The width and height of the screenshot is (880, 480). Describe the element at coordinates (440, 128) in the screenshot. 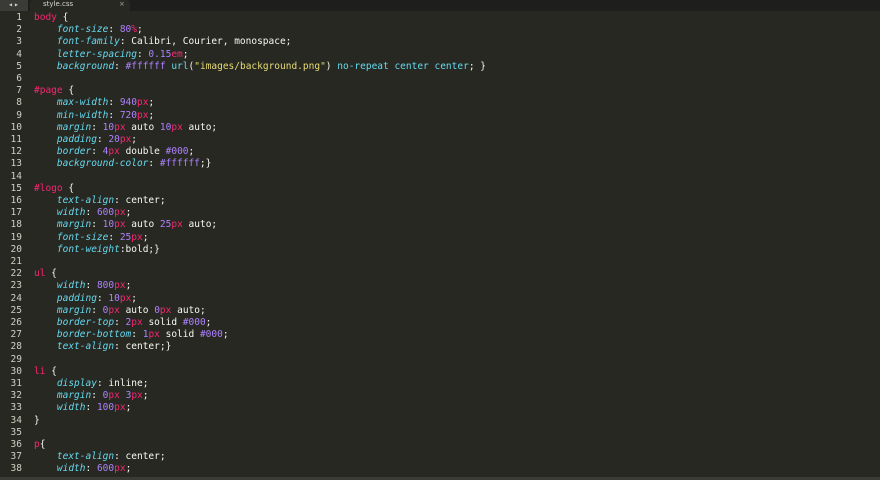

I see `code-line: 10 margin: 10px auto 10px auto;` at that location.